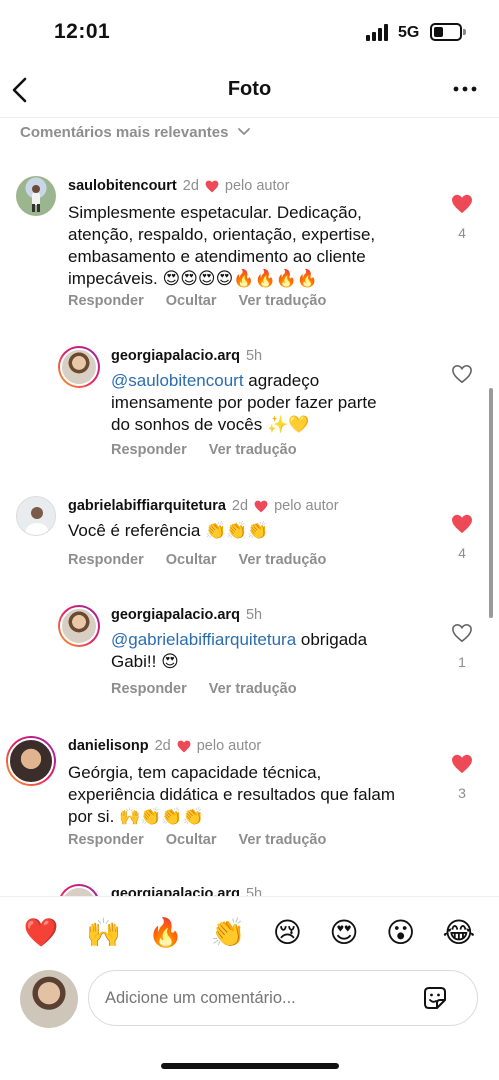  Describe the element at coordinates (250, 1066) in the screenshot. I see `home-indicator` at that location.